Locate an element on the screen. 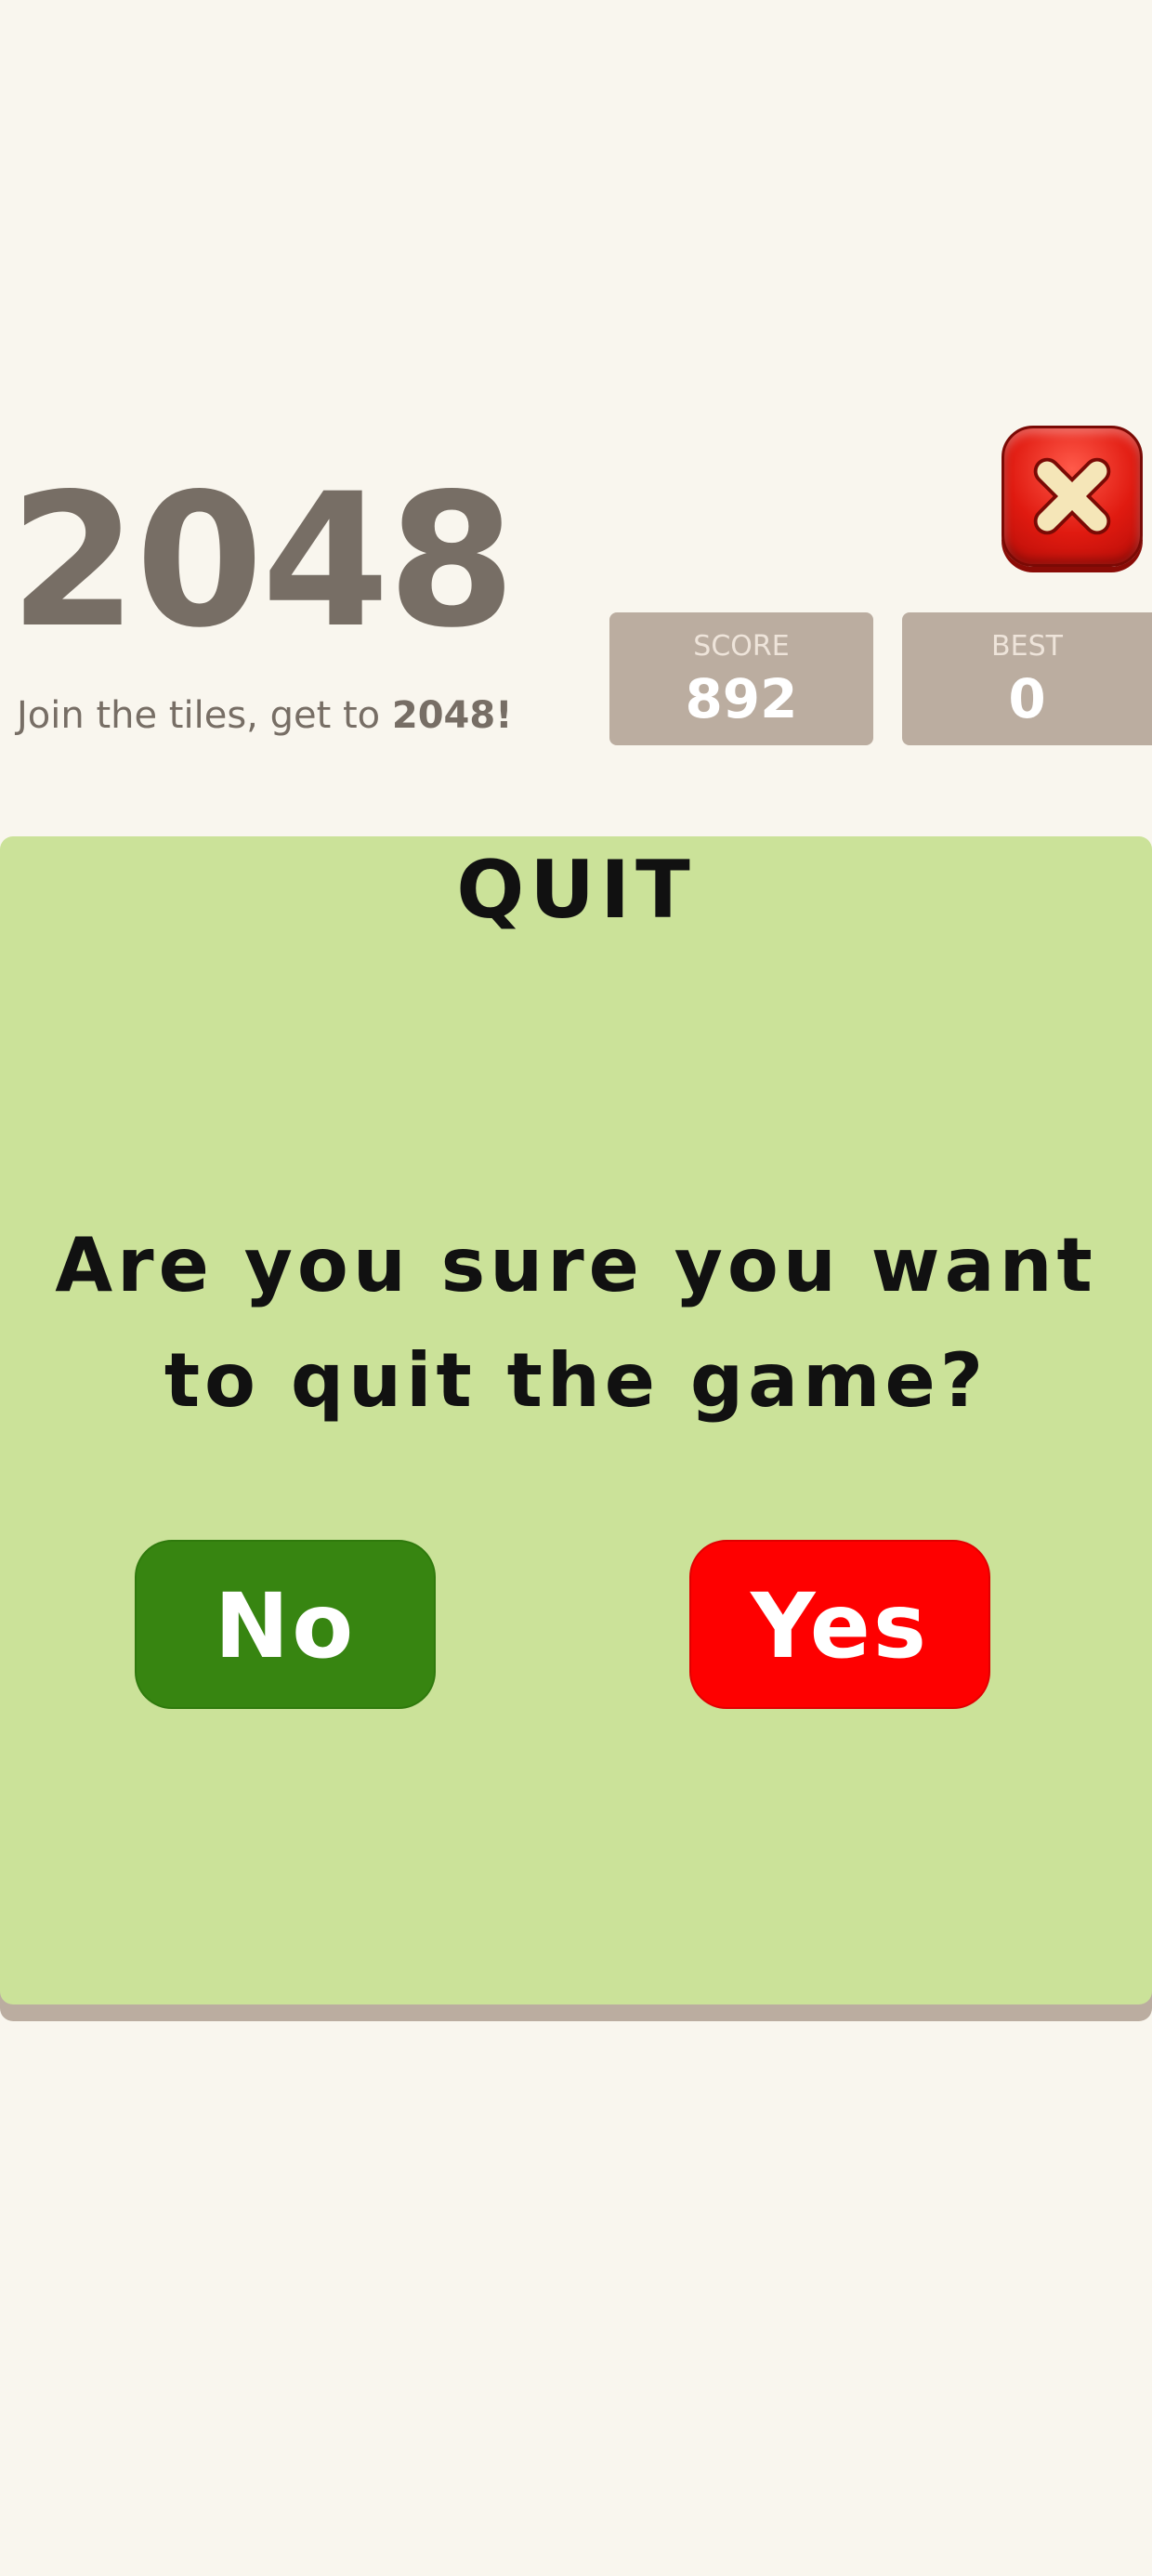 This screenshot has width=1152, height=2576. subtitle-text: Join the tiles, get to is located at coordinates (204, 715).